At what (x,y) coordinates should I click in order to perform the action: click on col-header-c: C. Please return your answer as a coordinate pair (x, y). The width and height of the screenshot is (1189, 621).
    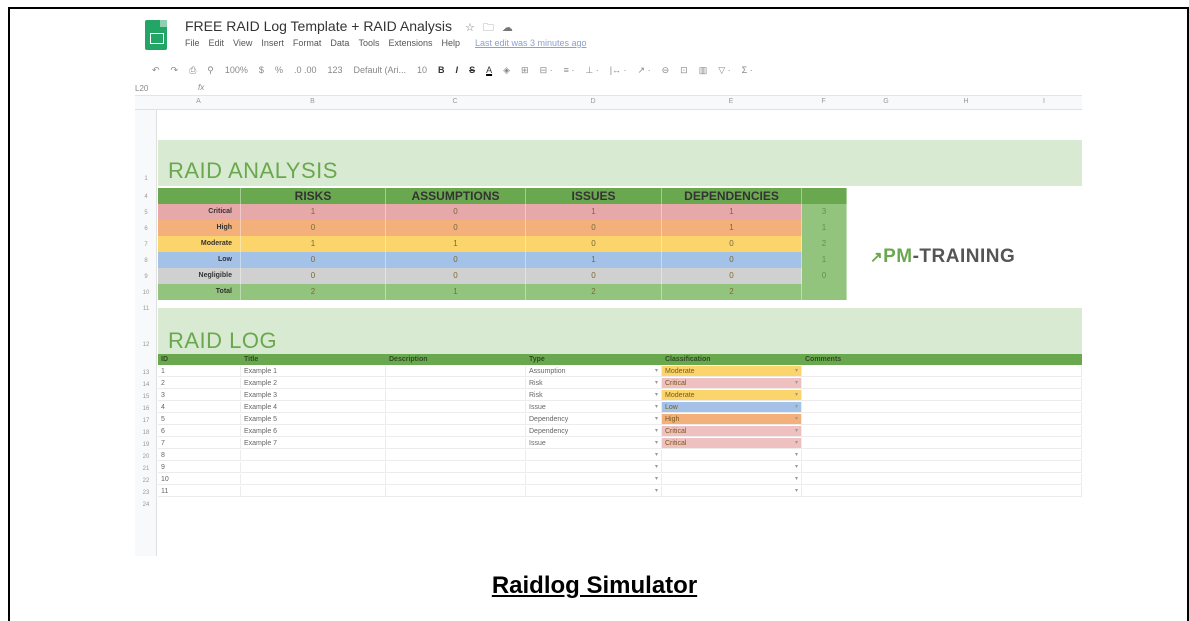
    Looking at the image, I should click on (455, 101).